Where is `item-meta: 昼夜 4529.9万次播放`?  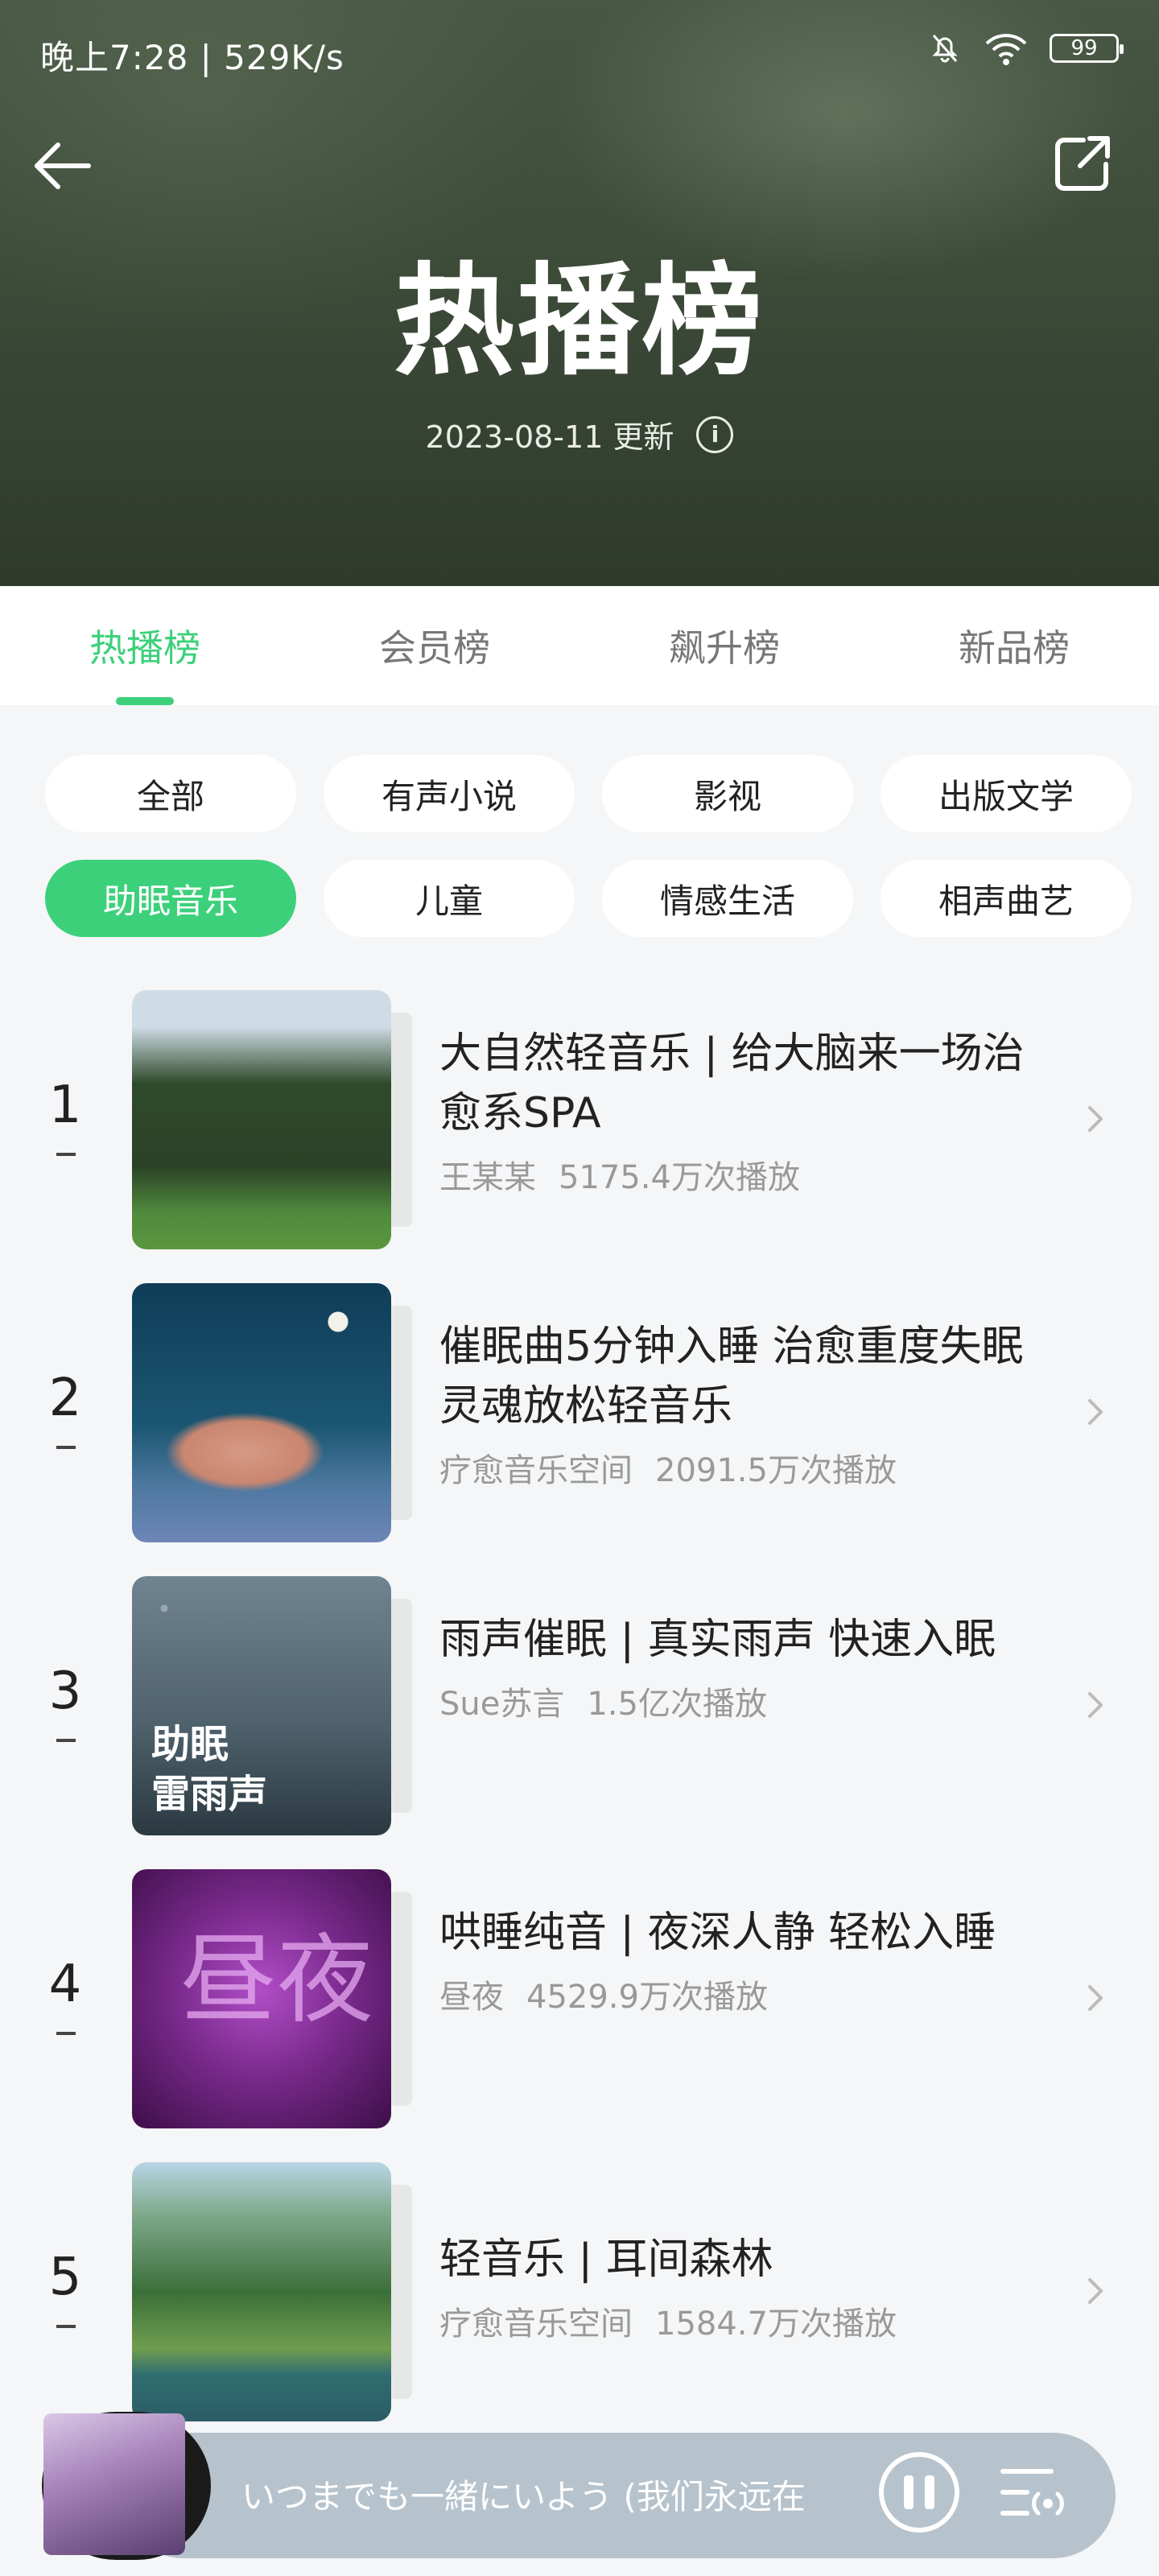 item-meta: 昼夜 4529.9万次播放 is located at coordinates (737, 1994).